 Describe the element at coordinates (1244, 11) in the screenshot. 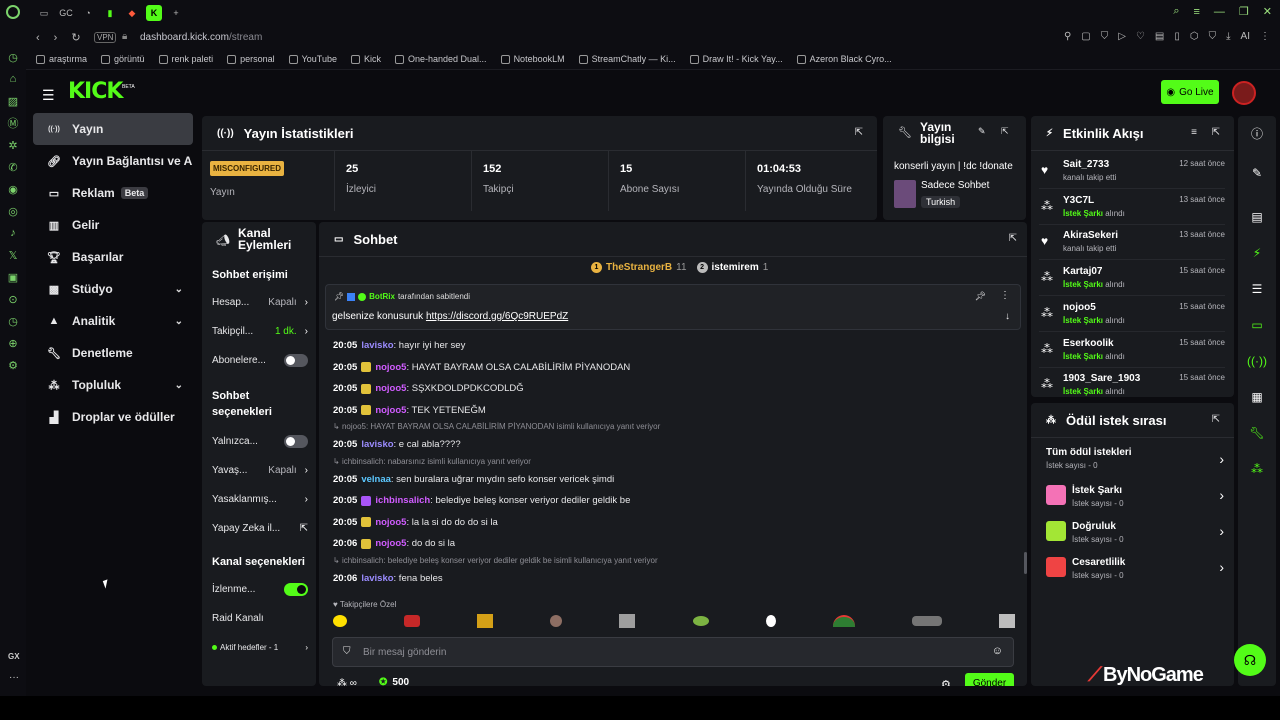

I see `restore-icon: ❐` at that location.